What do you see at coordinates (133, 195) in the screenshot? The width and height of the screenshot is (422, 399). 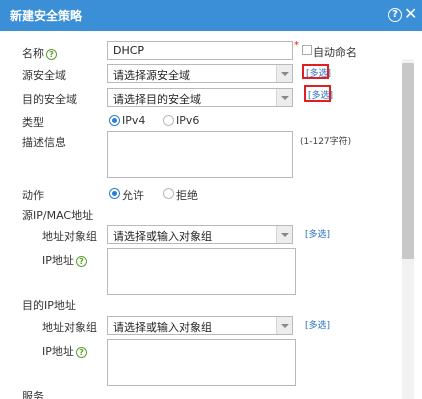 I see `action-allow-label: 允许` at bounding box center [133, 195].